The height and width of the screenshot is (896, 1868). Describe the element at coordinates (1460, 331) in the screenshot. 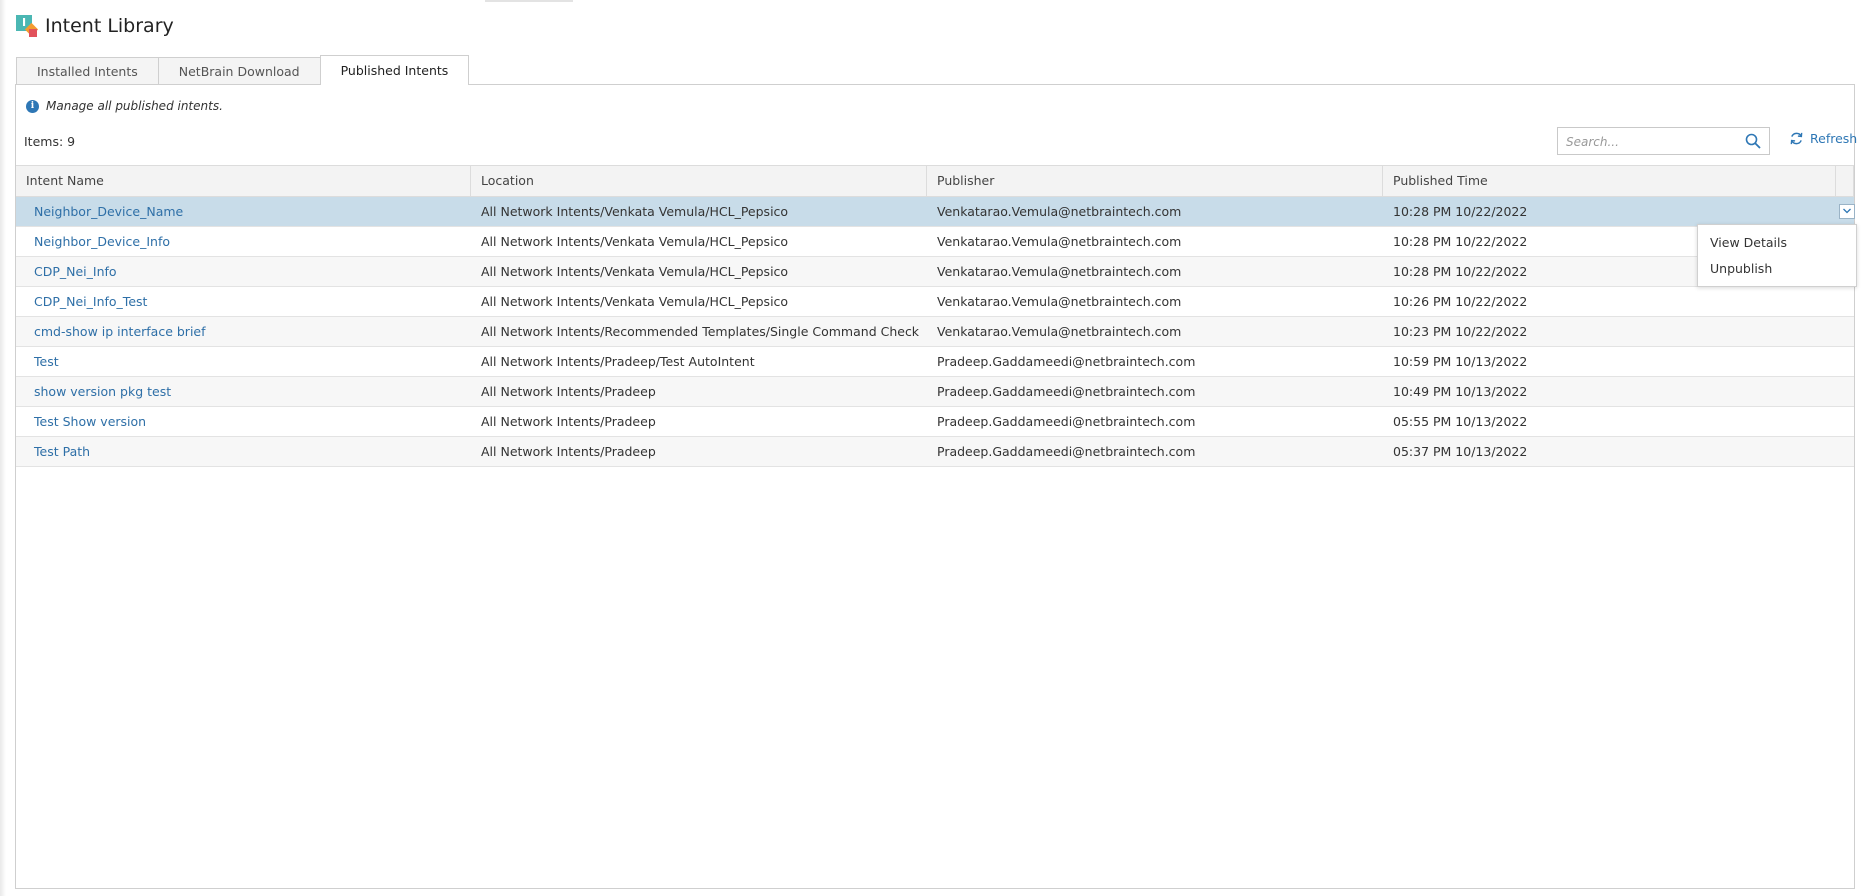

I see `published-time-cell: 10:23 PM 10/22/2022` at that location.